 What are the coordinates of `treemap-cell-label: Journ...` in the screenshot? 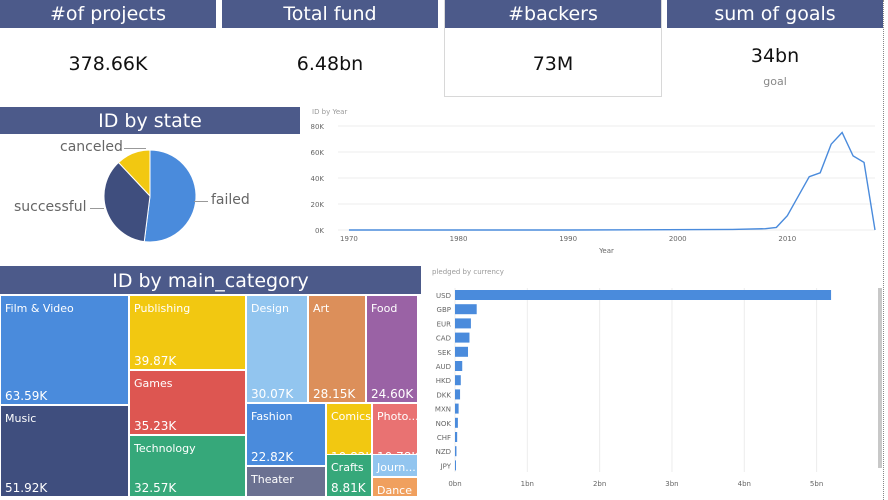 It's located at (396, 467).